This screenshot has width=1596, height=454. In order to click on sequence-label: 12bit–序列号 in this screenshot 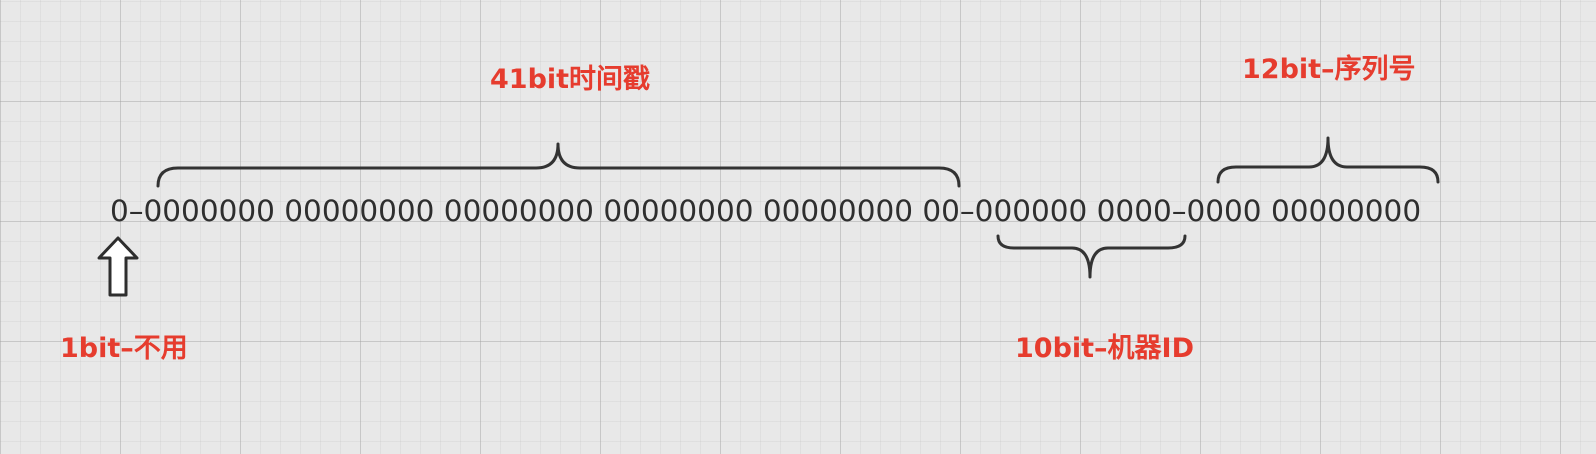, I will do `click(1329, 69)`.